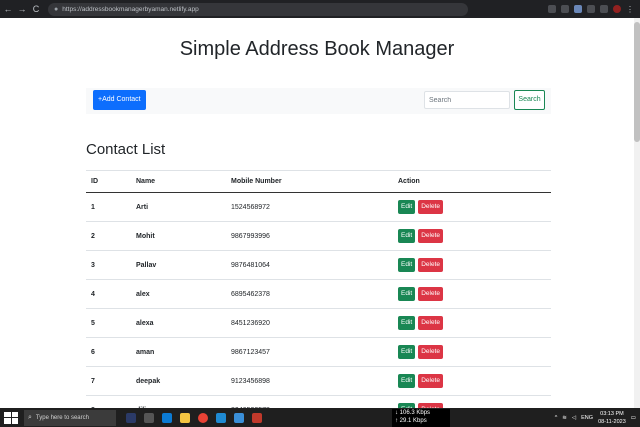 The width and height of the screenshot is (640, 427). Describe the element at coordinates (183, 207) in the screenshot. I see `cell-name: Arti` at that location.